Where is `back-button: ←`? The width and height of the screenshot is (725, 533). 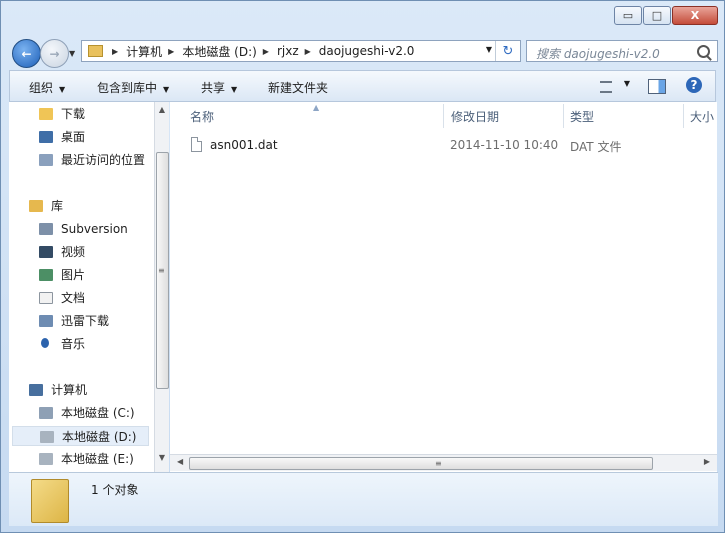 back-button: ← is located at coordinates (26, 53).